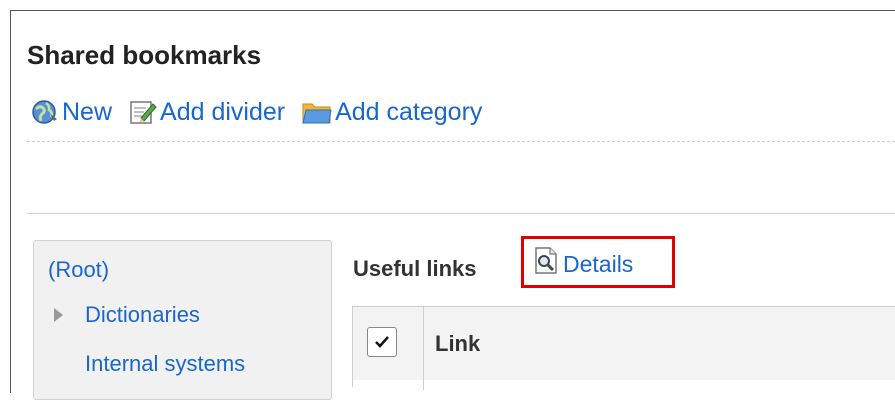 The image size is (895, 400). Describe the element at coordinates (87, 111) in the screenshot. I see `new-label: New` at that location.